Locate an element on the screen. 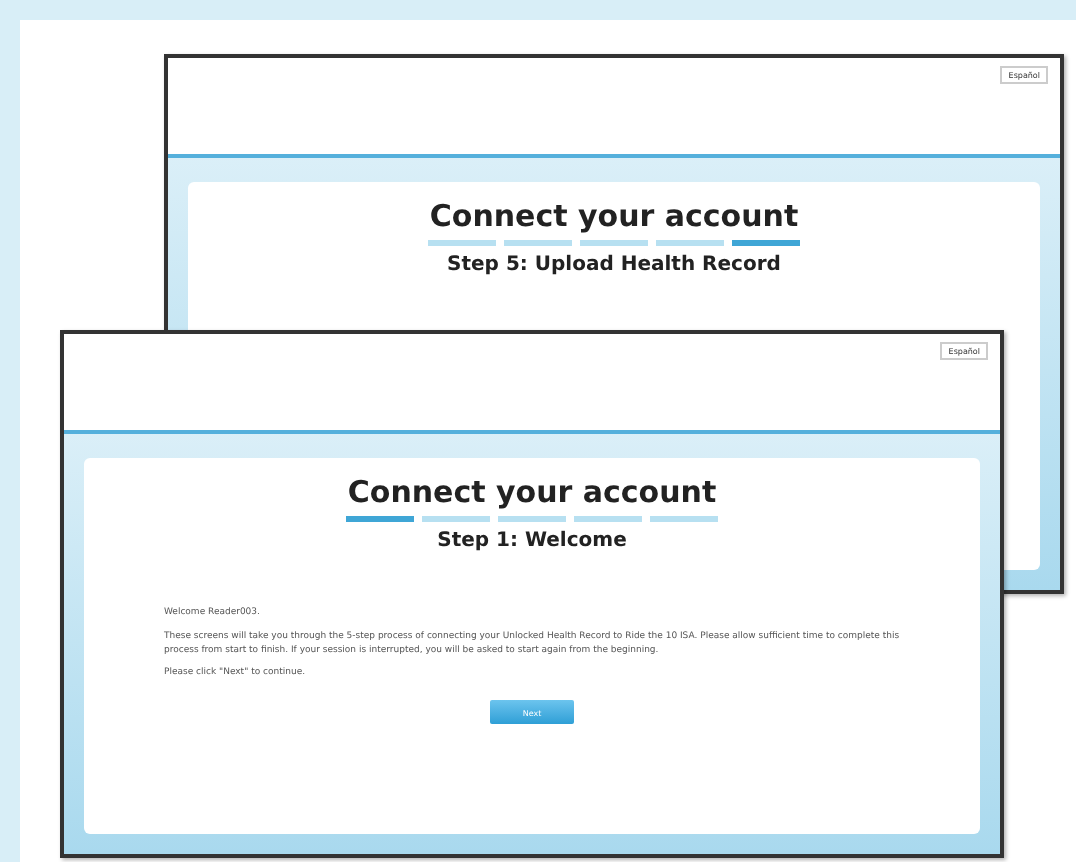  step-title: Step 1: Welcome is located at coordinates (532, 541).